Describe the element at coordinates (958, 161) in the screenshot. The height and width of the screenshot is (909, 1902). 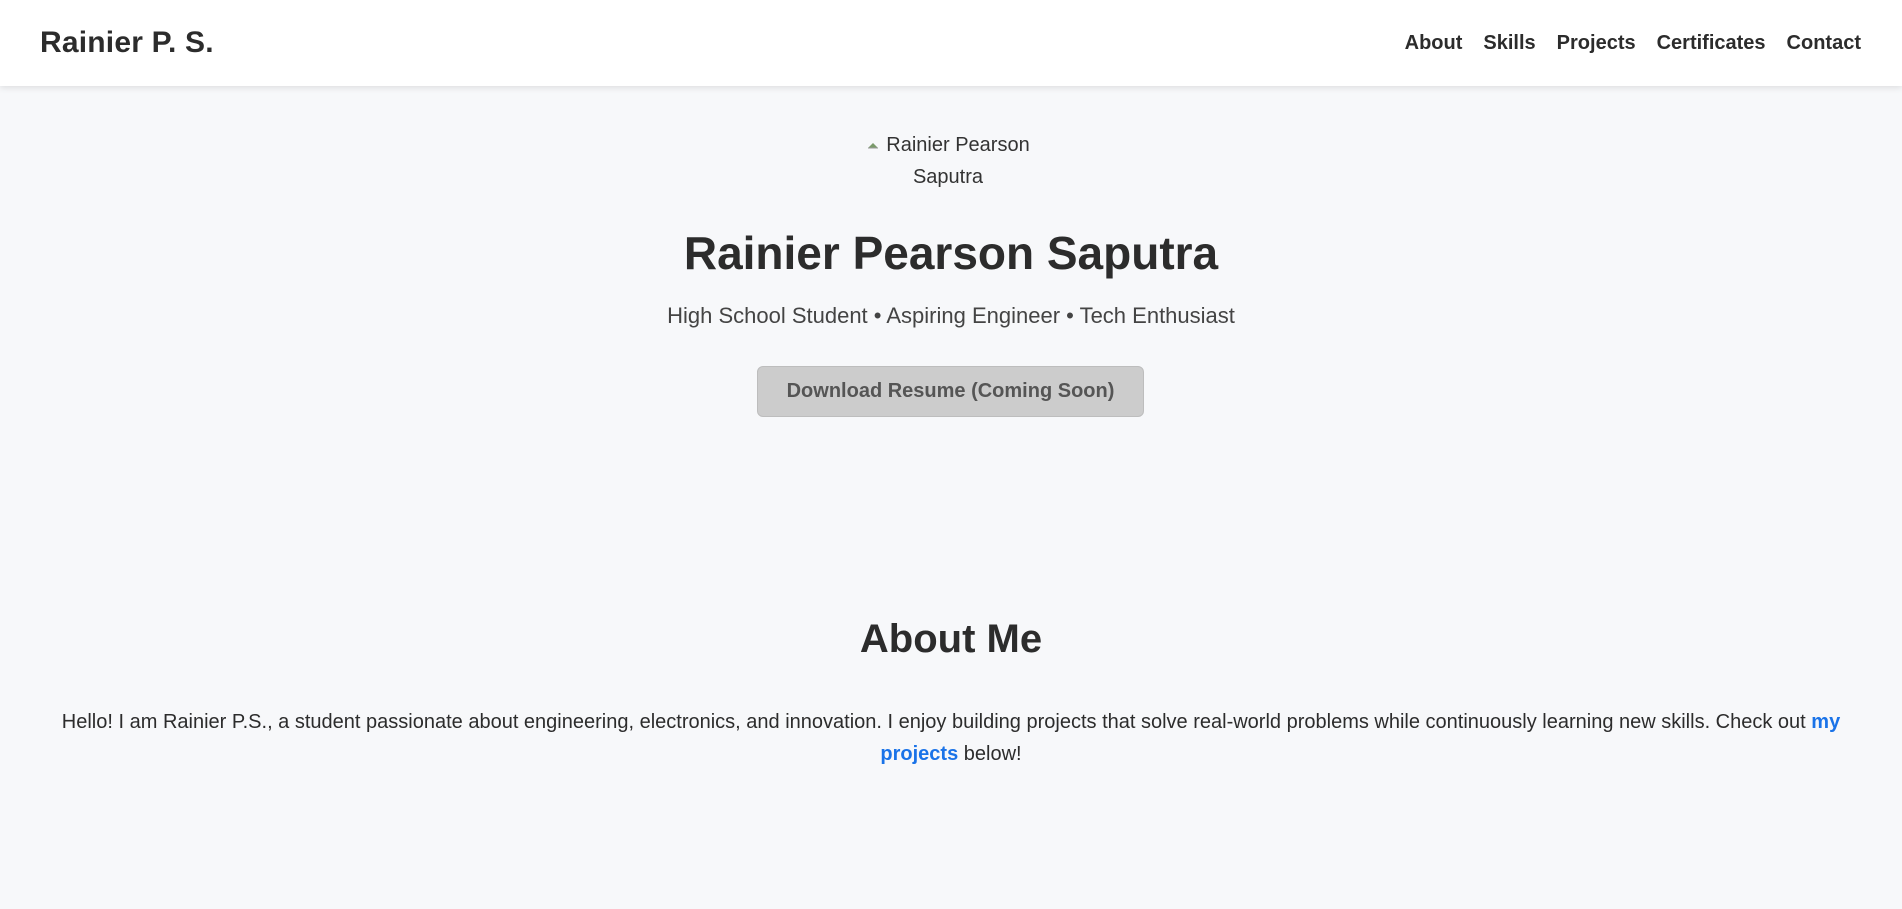
I see `profile-photo-alt-text: Rainier Pearson Saputra` at that location.